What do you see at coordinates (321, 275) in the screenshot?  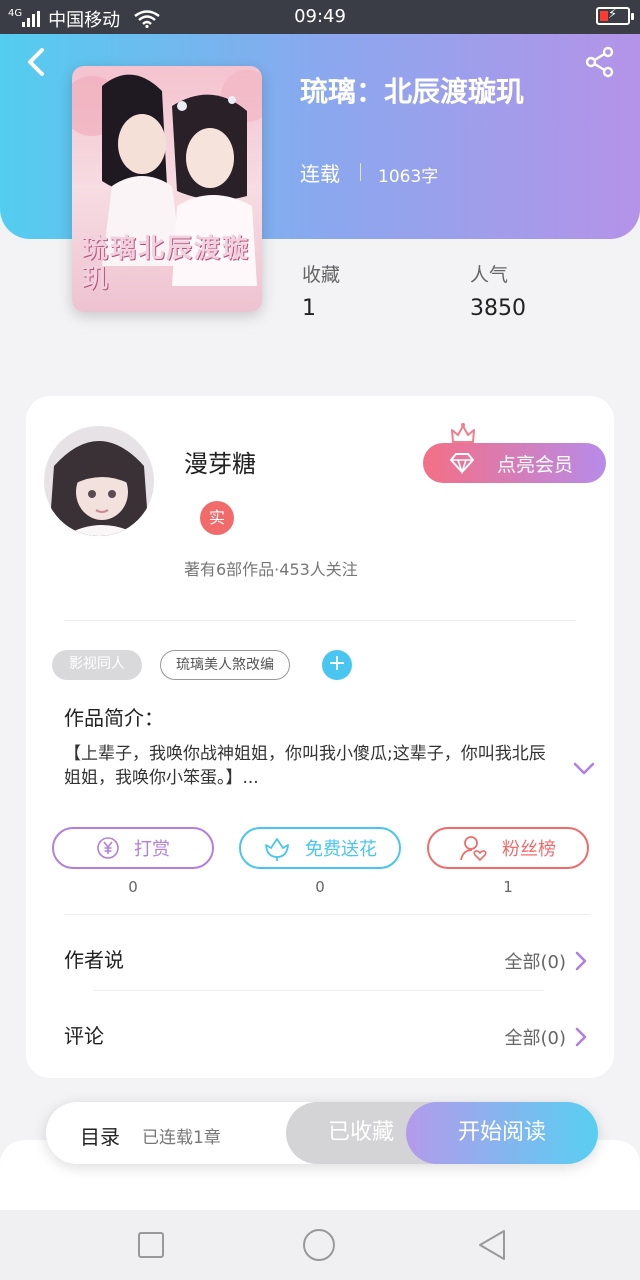 I see `favorites-label: 收藏` at bounding box center [321, 275].